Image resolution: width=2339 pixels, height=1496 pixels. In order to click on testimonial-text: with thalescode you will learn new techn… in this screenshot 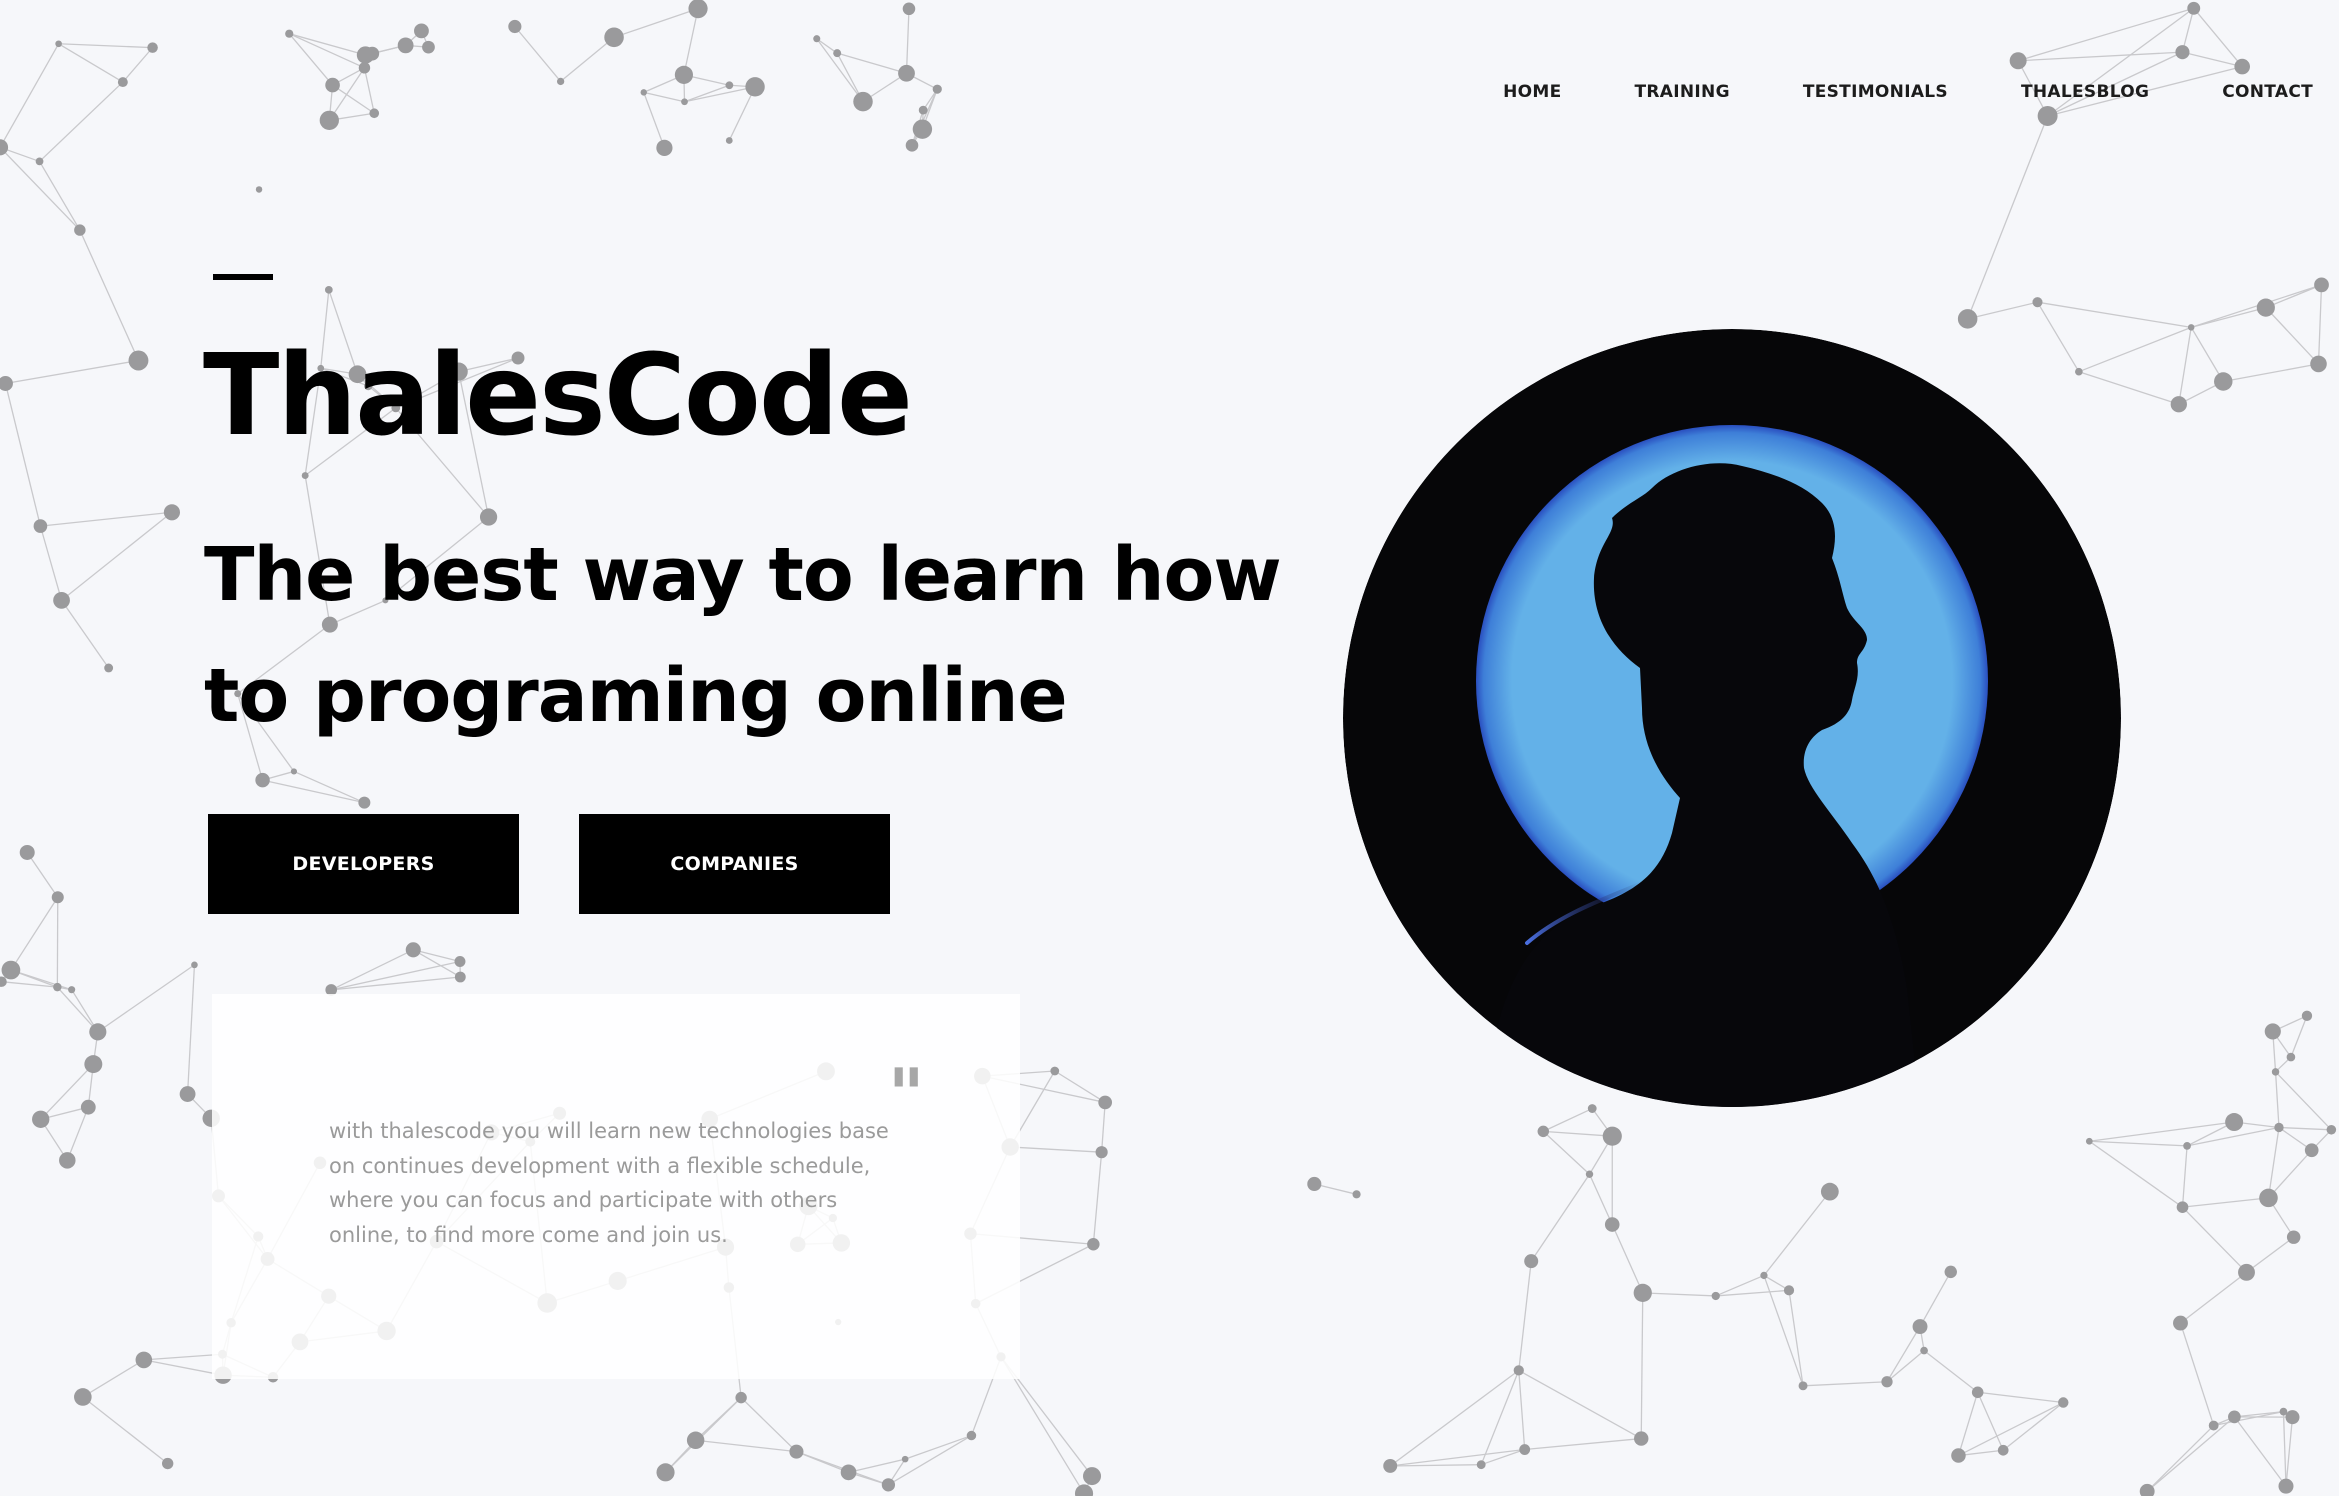, I will do `click(609, 1183)`.